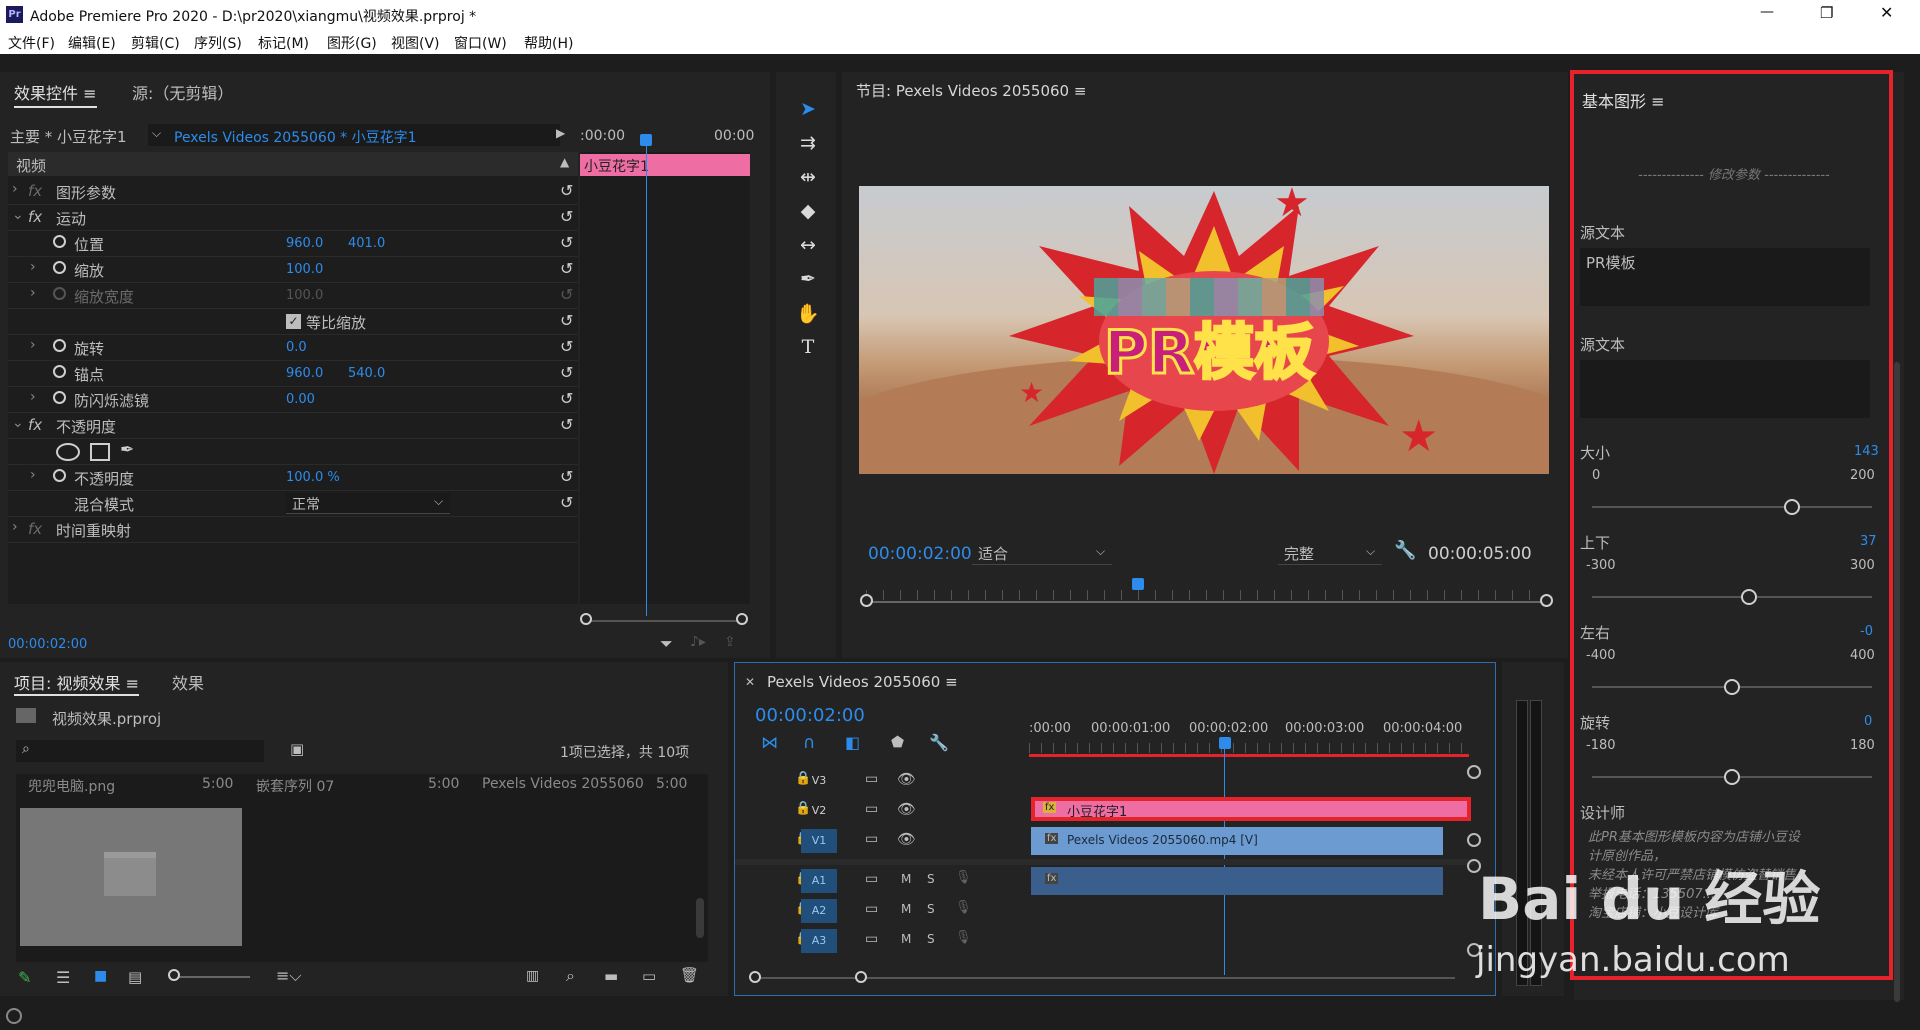 The width and height of the screenshot is (1920, 1030). I want to click on close-button: ✕, so click(1886, 12).